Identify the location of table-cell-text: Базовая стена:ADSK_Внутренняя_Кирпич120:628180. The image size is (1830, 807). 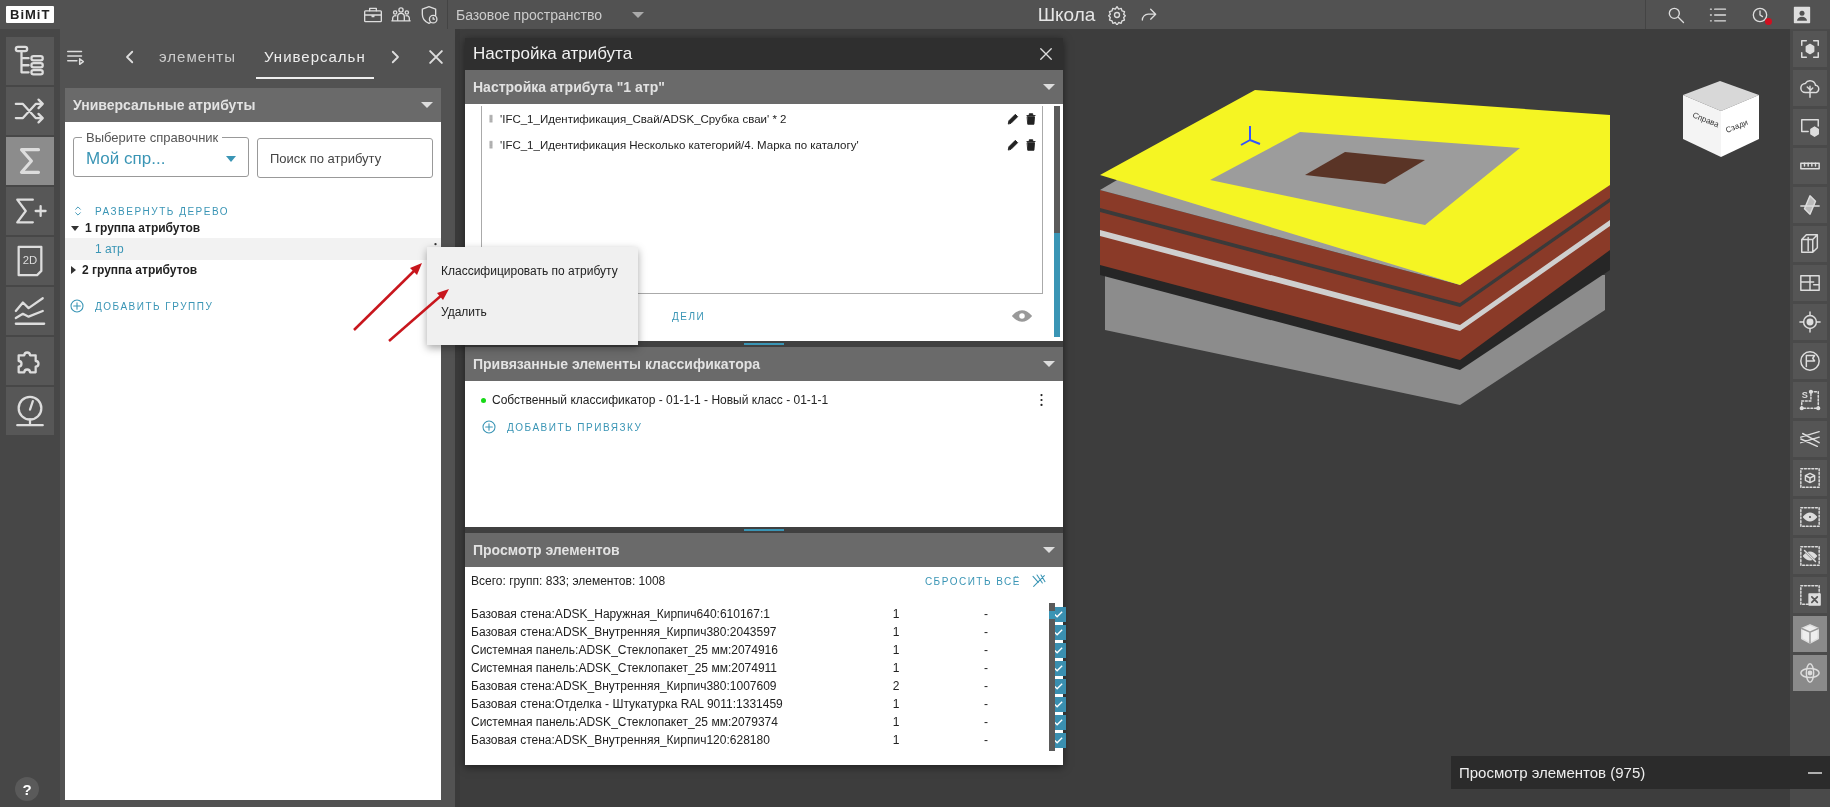
(621, 740).